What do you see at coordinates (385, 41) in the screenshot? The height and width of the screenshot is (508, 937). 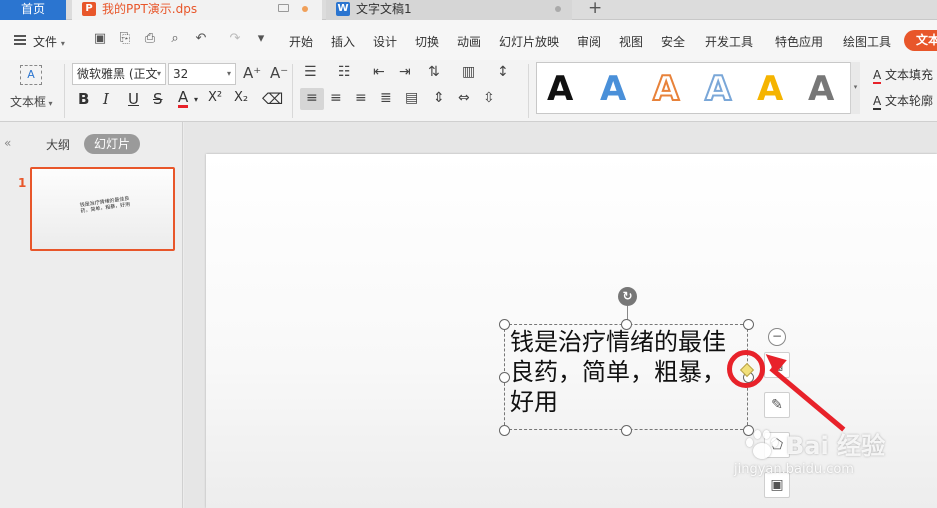 I see `menu-design: 设计` at bounding box center [385, 41].